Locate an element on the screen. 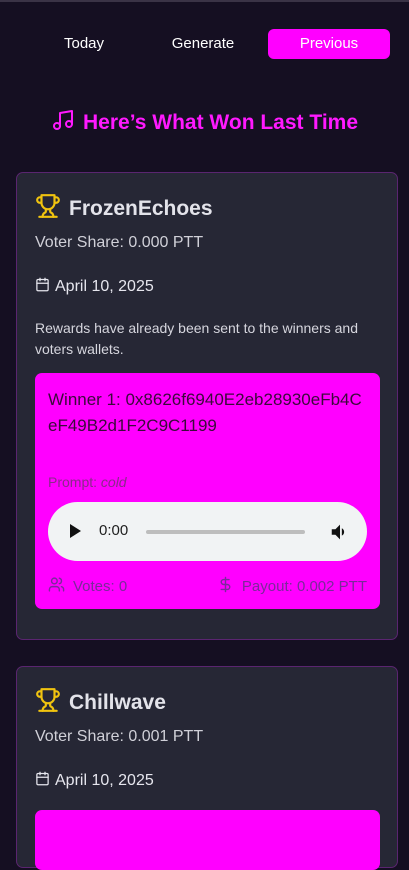  votes-info: Votes: 0 is located at coordinates (87, 586).